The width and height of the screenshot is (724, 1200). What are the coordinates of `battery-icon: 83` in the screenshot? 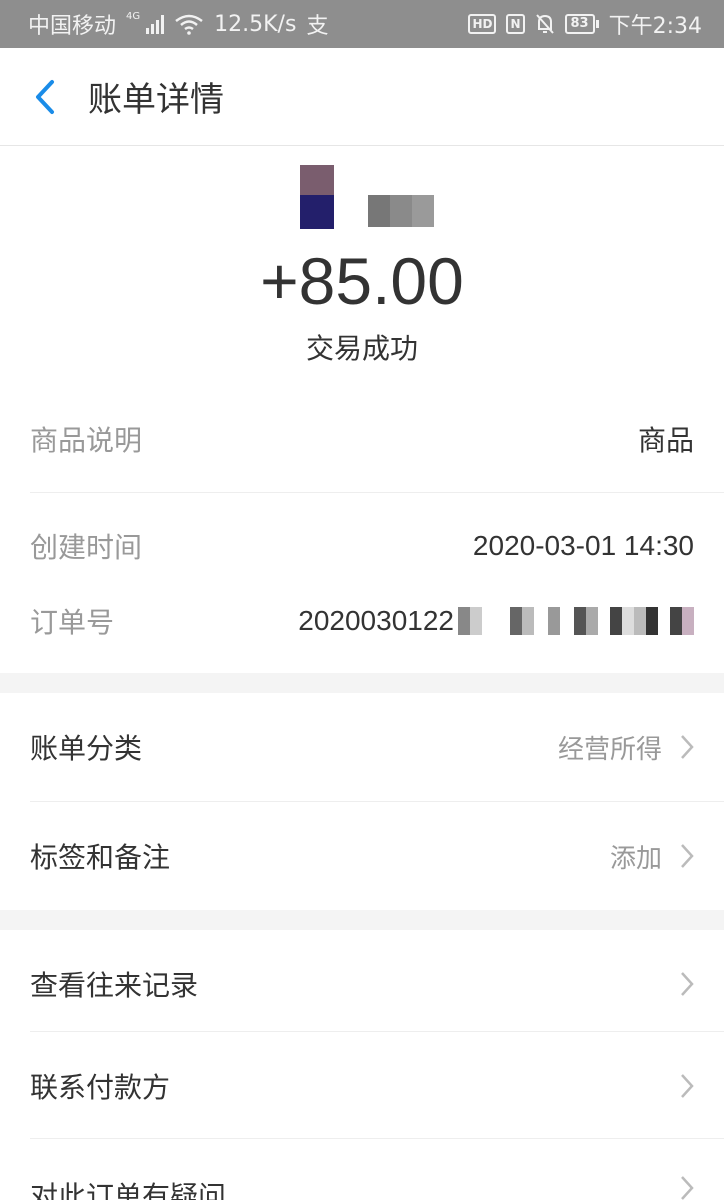 It's located at (581, 24).